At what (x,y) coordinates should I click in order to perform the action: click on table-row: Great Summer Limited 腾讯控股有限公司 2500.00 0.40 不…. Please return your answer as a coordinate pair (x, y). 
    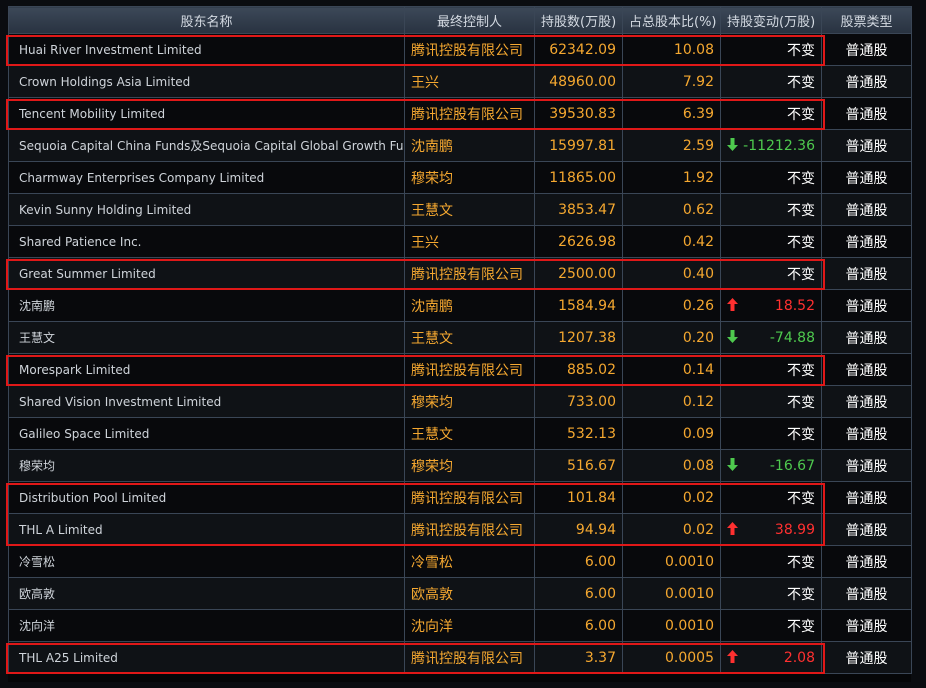
    Looking at the image, I should click on (460, 273).